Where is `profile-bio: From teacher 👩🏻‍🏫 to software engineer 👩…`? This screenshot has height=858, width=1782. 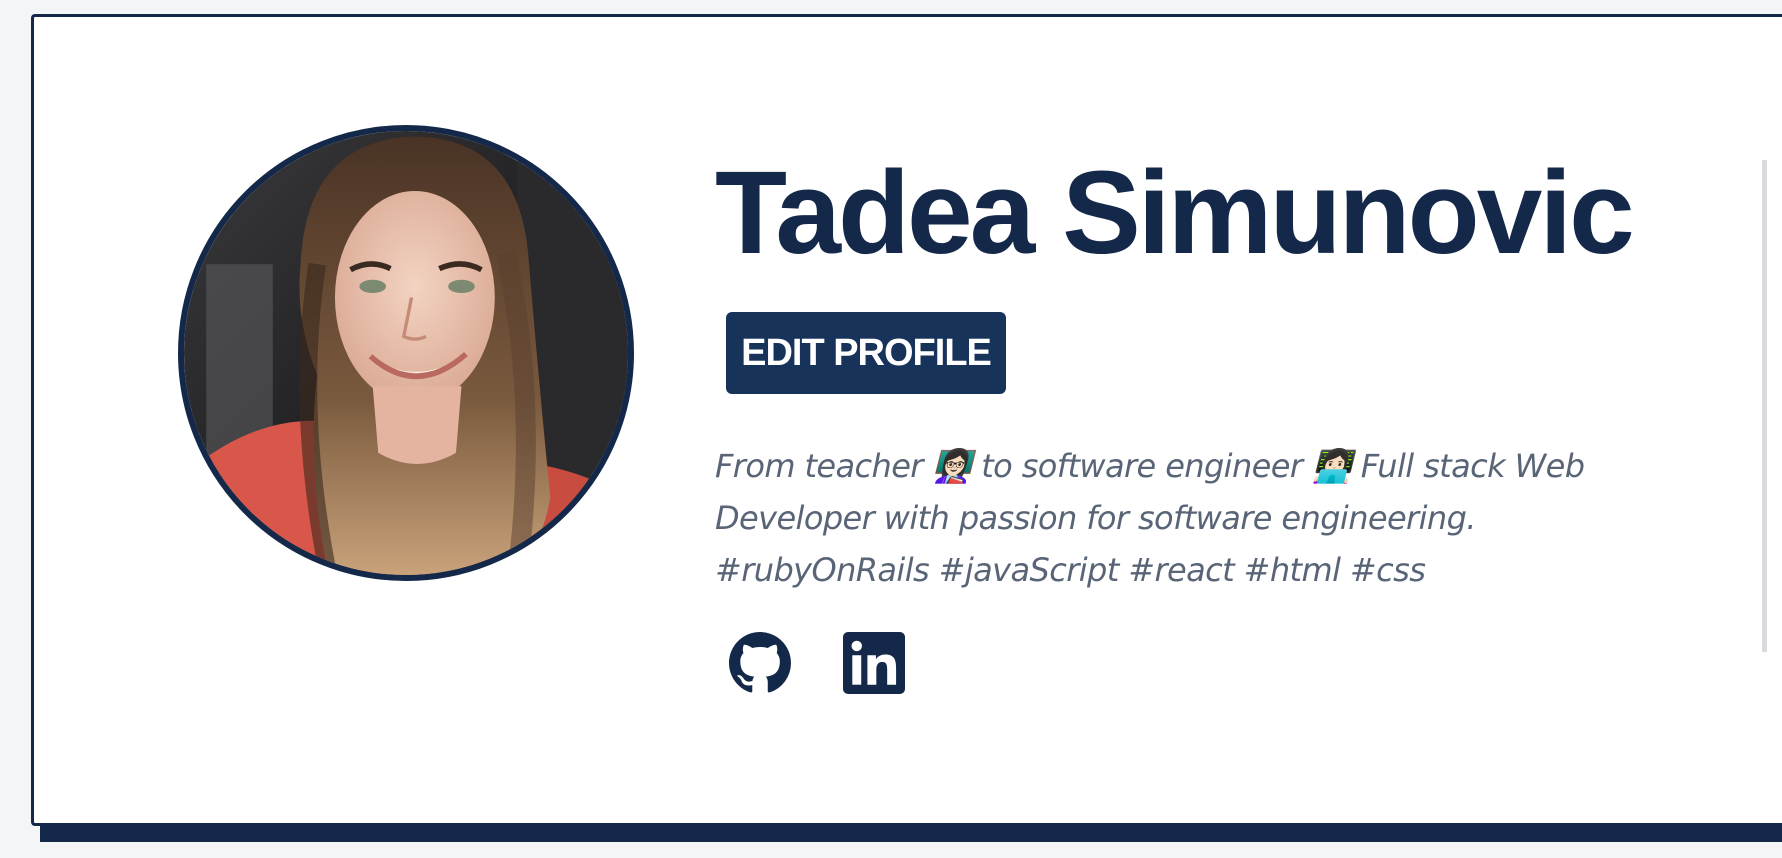 profile-bio: From teacher 👩🏻‍🏫 to software engineer 👩… is located at coordinates (1150, 518).